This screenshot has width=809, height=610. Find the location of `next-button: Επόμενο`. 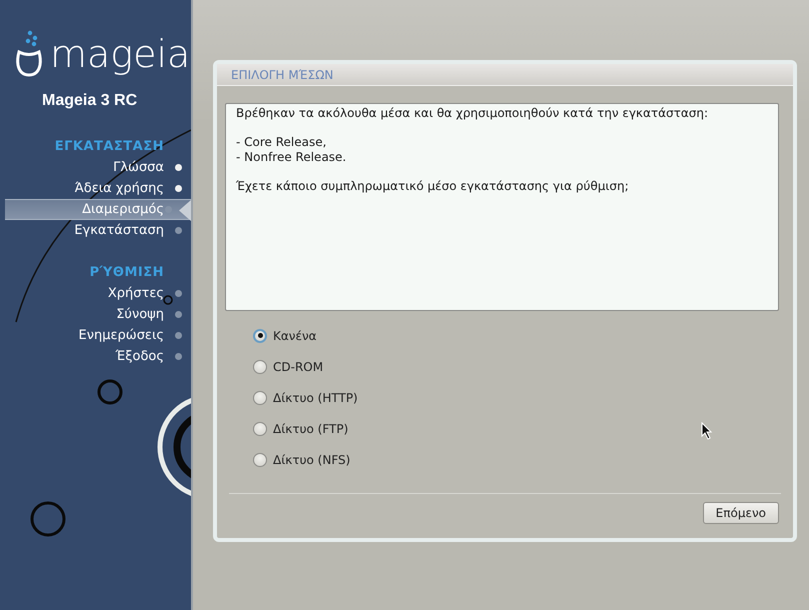

next-button: Επόμενο is located at coordinates (740, 513).